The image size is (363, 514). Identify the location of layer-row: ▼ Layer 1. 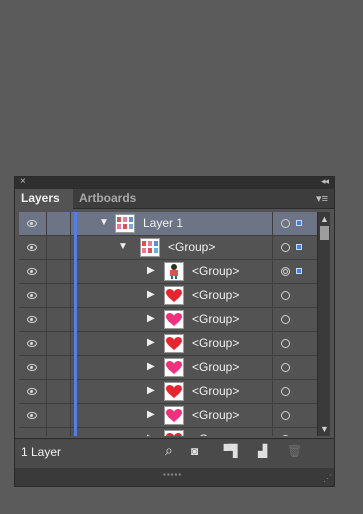
(168, 224).